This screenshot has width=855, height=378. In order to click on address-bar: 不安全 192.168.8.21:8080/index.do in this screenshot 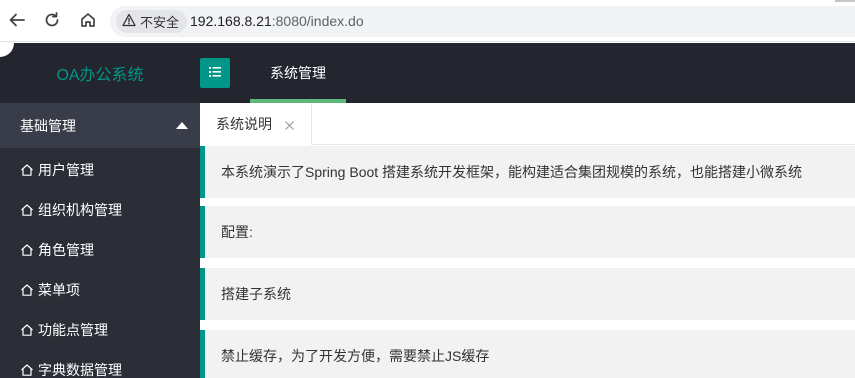, I will do `click(482, 21)`.